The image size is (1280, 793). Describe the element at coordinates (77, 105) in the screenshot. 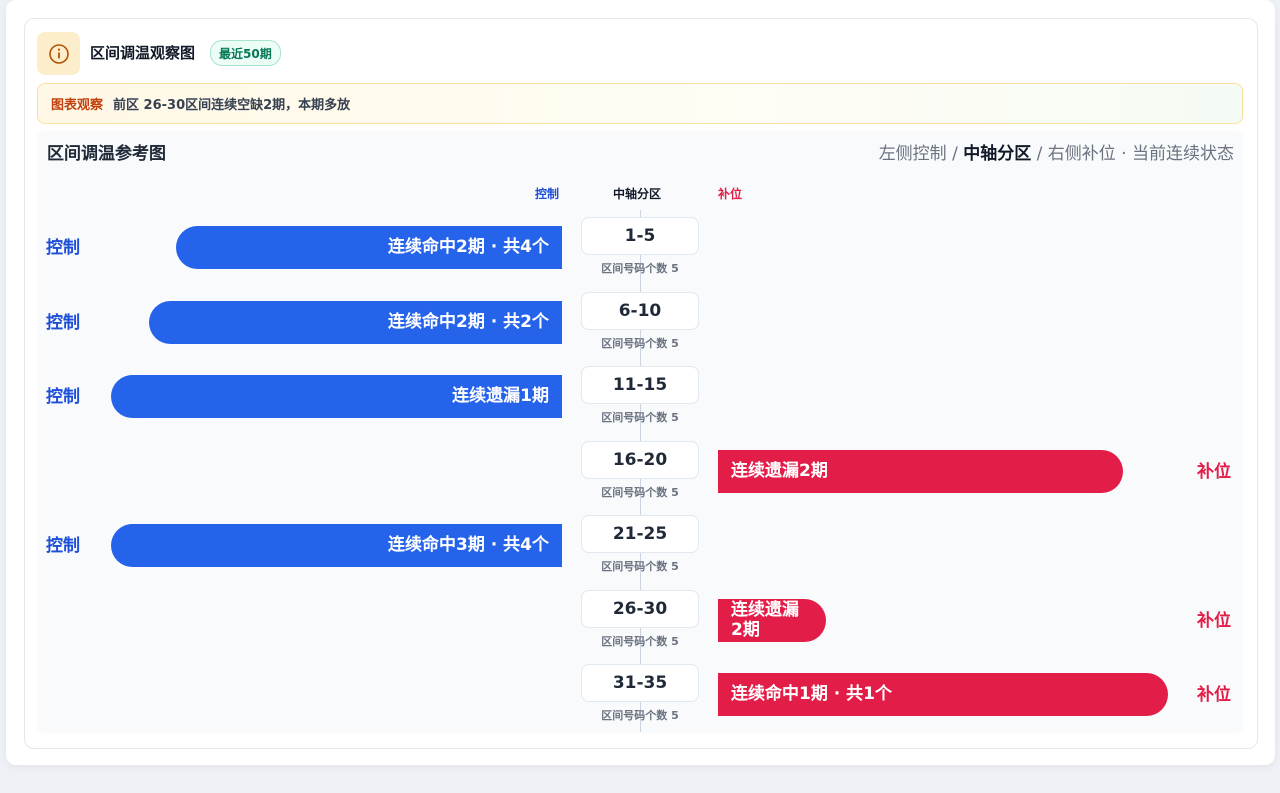

I see `observation-label: 图表观察` at that location.